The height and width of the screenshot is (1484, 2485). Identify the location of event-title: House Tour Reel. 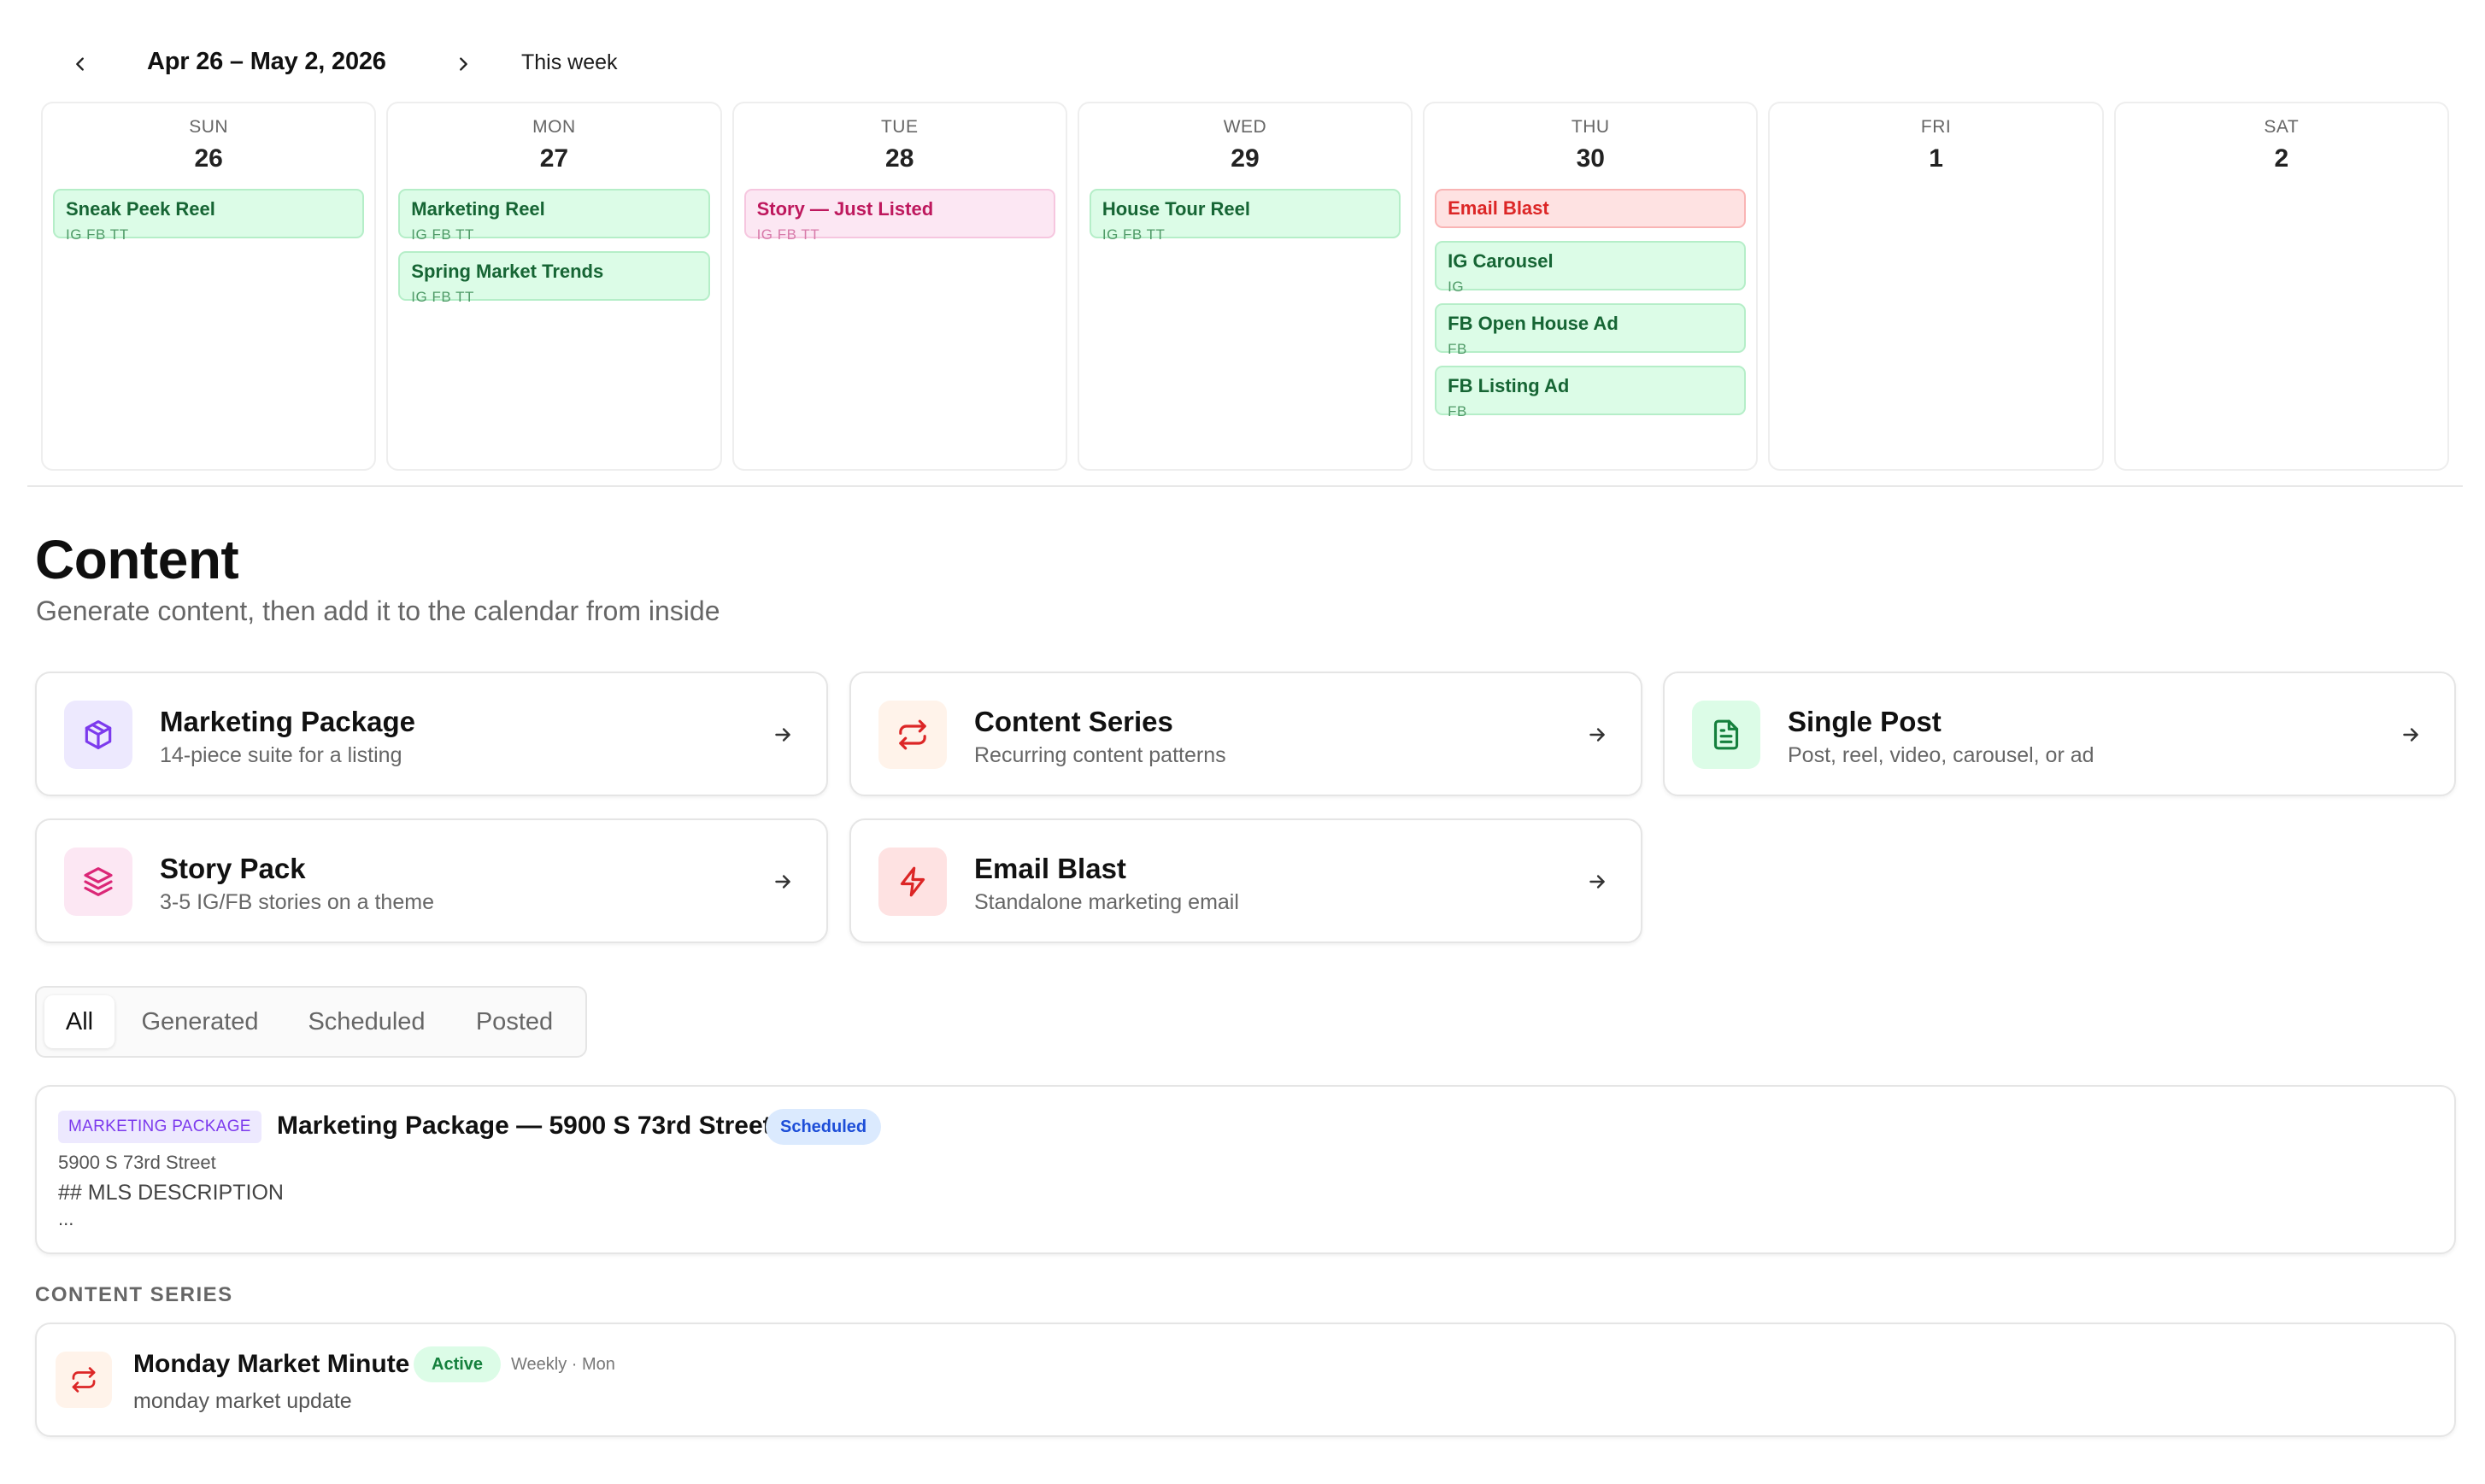
(1176, 209).